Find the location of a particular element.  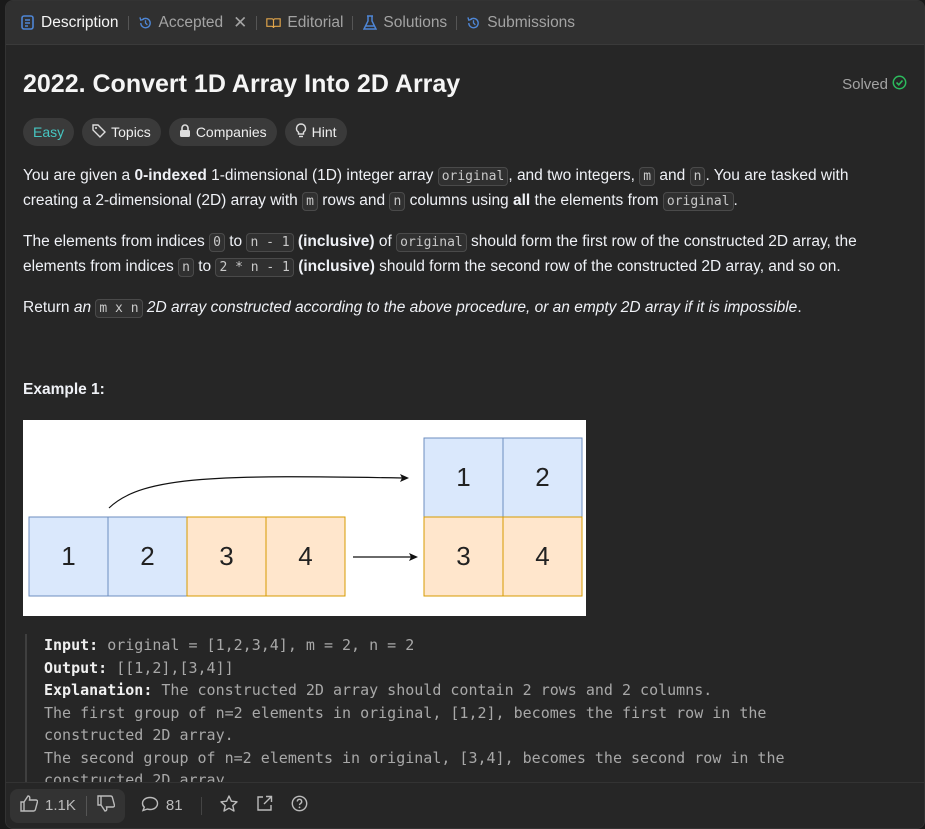

comments-button: 81 is located at coordinates (162, 806).